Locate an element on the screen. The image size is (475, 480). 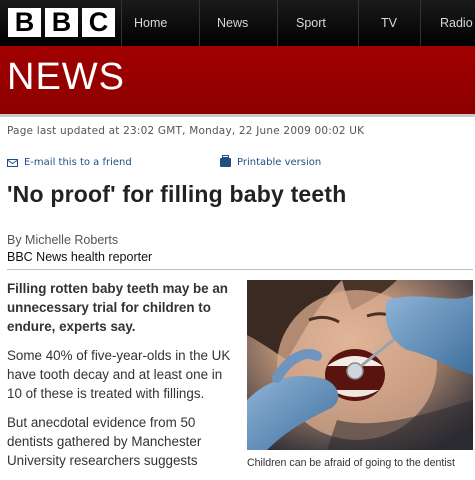
top-navigation-bar: B B C Home News Sport TV Radio is located at coordinates (237, 23).